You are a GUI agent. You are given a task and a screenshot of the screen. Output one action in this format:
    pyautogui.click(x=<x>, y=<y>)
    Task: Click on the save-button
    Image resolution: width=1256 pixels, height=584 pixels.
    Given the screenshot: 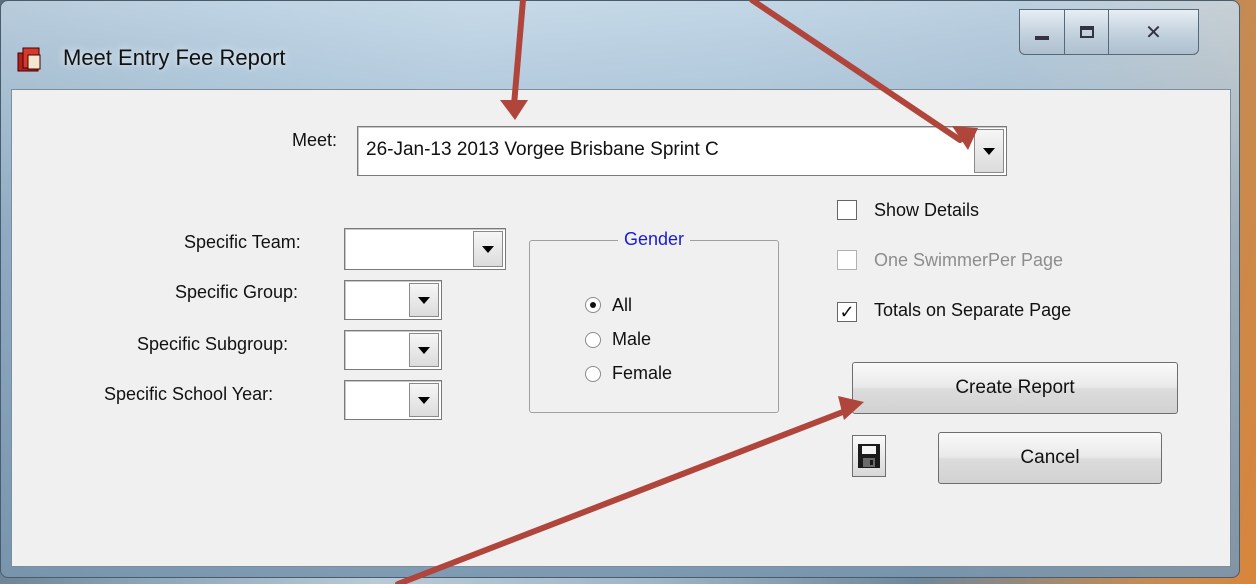 What is the action you would take?
    pyautogui.click(x=869, y=456)
    